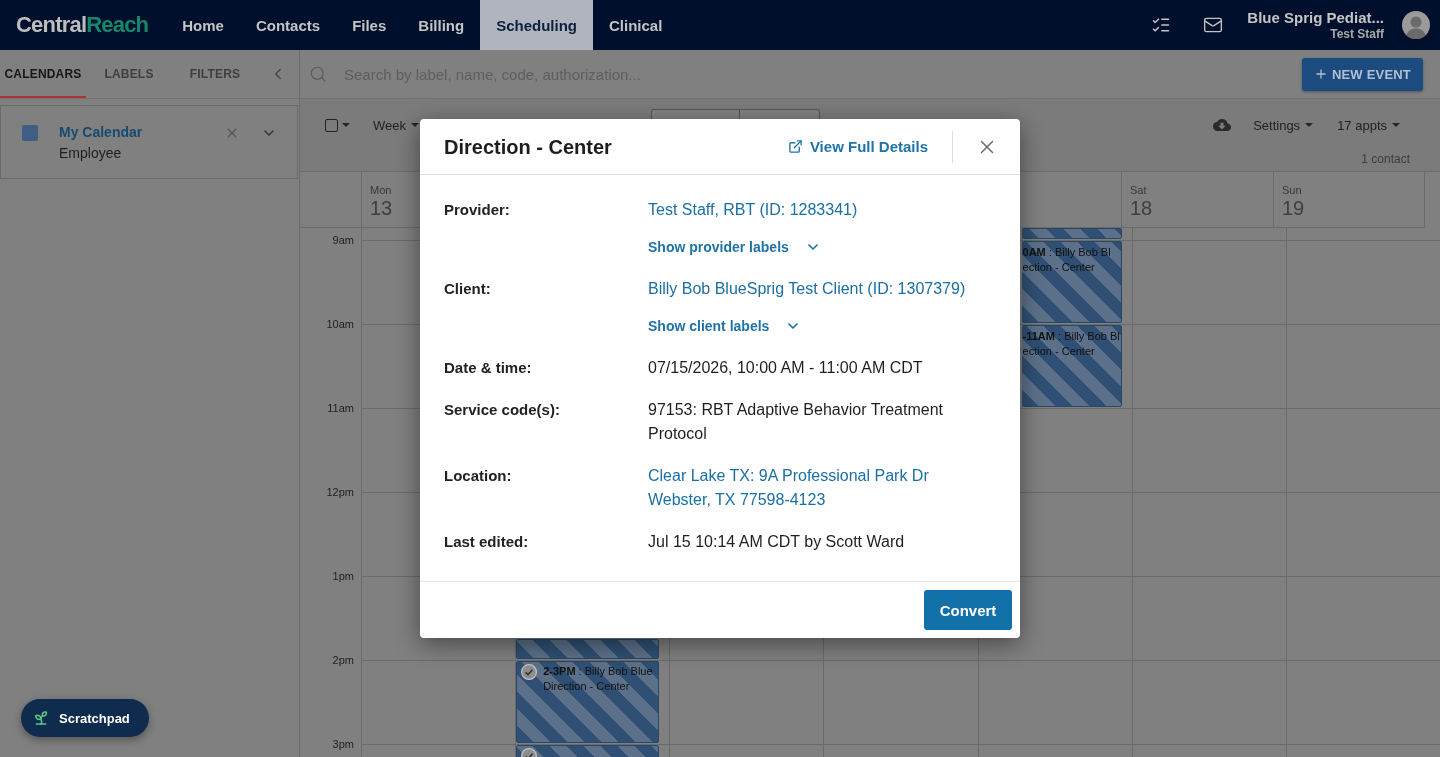  Describe the element at coordinates (85, 718) in the screenshot. I see `scratchpad-button: Scratchpad` at that location.